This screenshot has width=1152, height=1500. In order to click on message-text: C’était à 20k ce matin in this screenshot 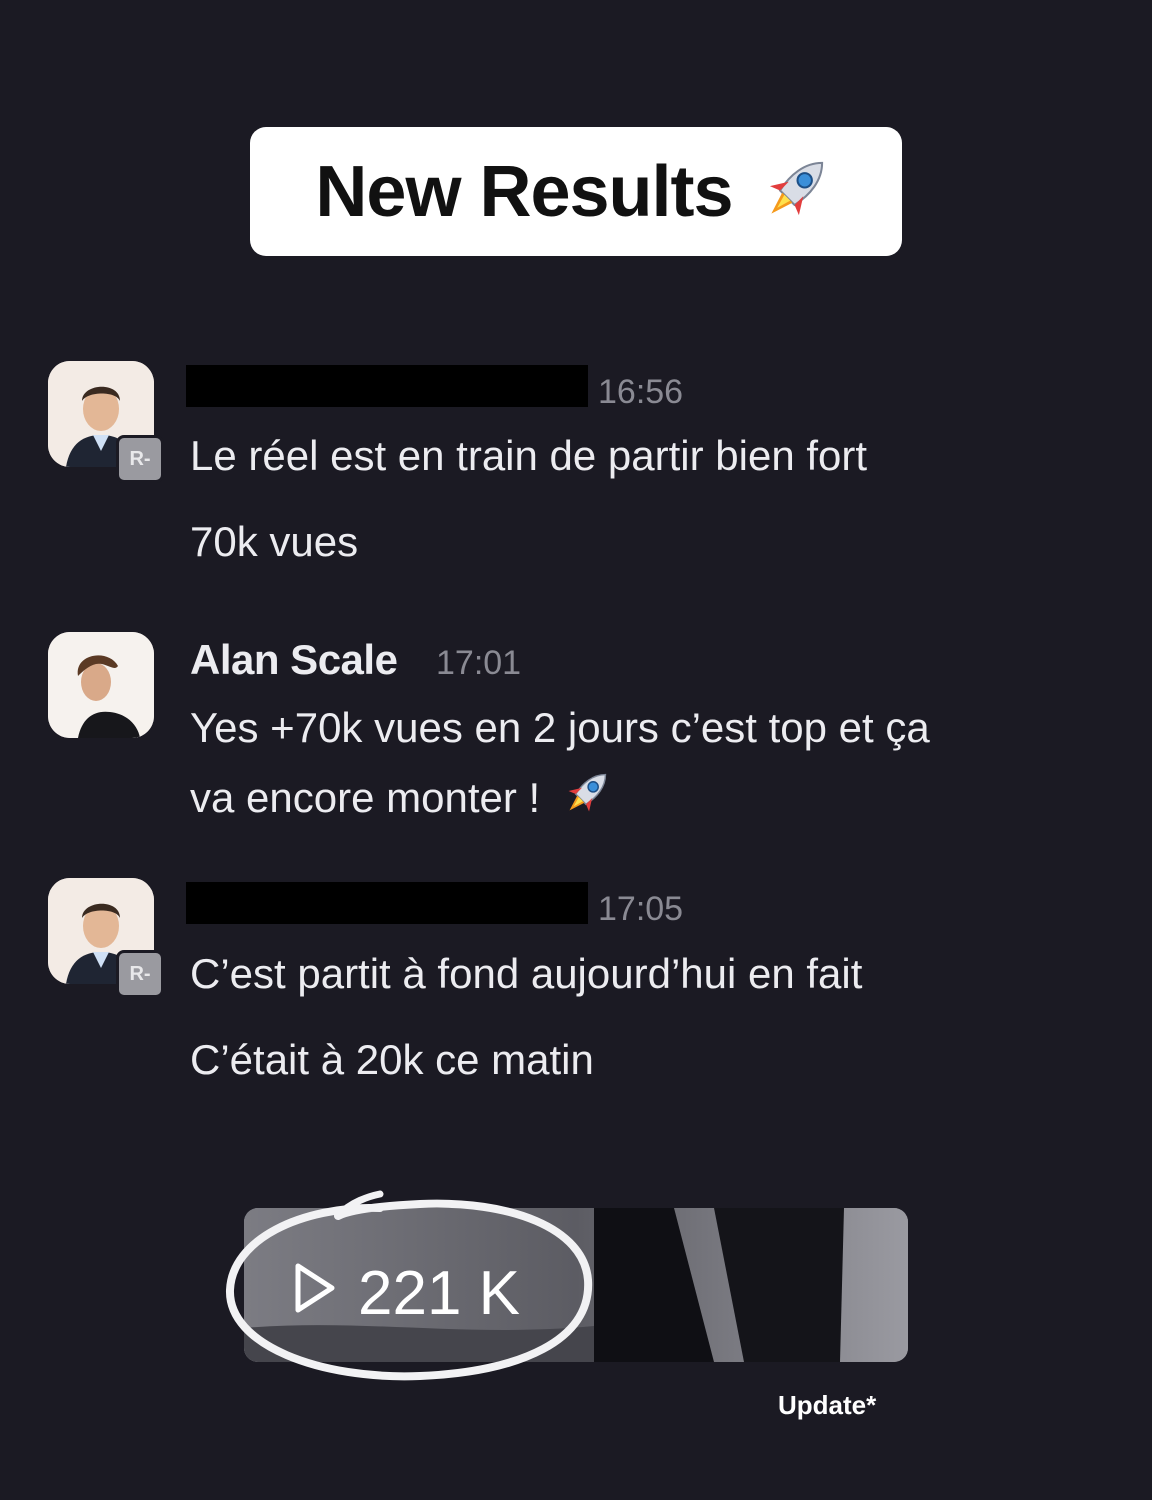, I will do `click(392, 1059)`.